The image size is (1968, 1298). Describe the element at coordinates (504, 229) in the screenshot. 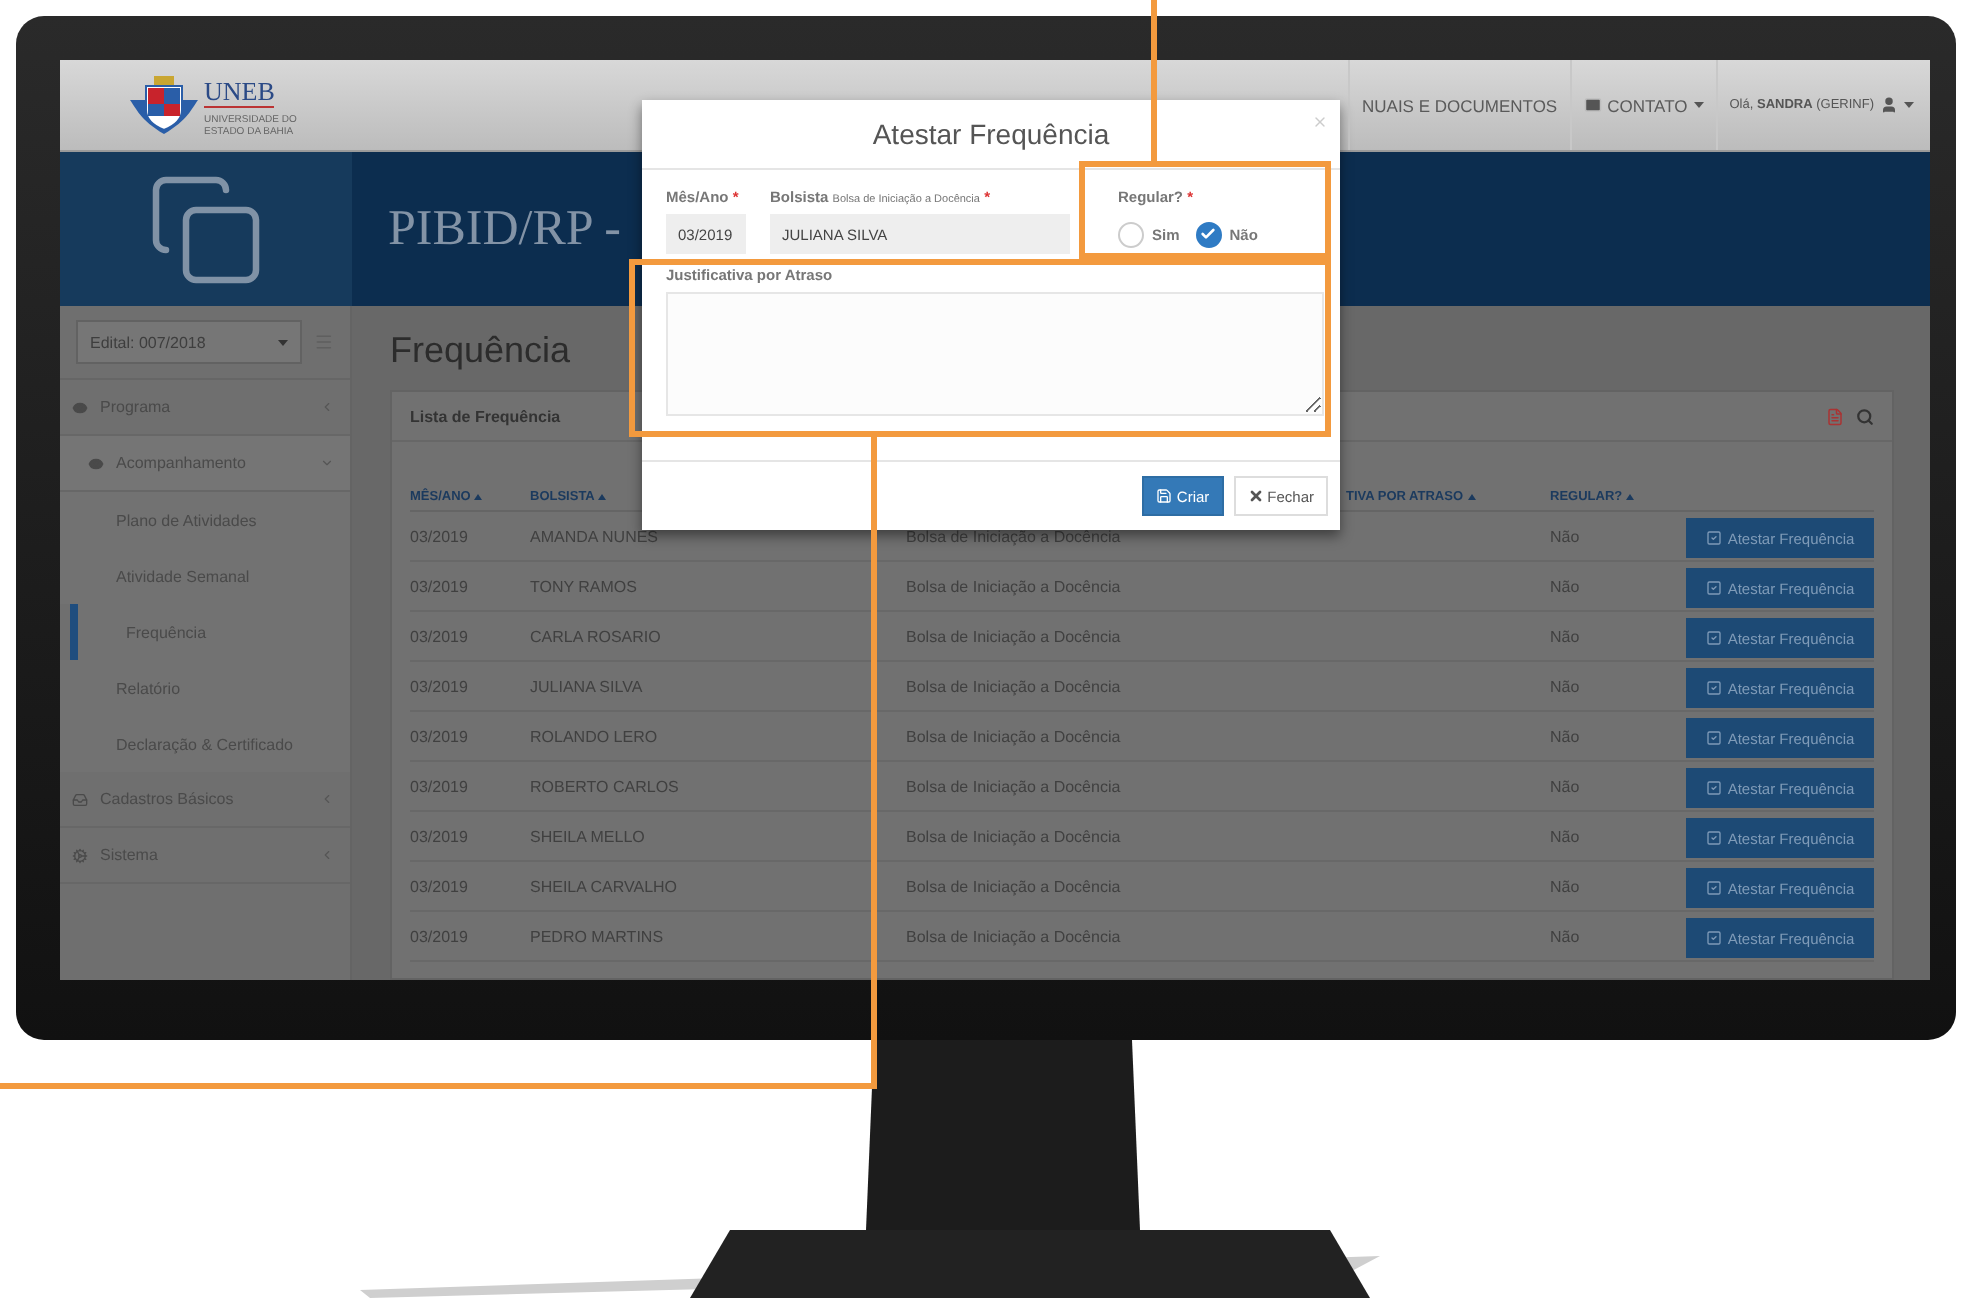

I see `banner-title: PIBID/RP -` at that location.